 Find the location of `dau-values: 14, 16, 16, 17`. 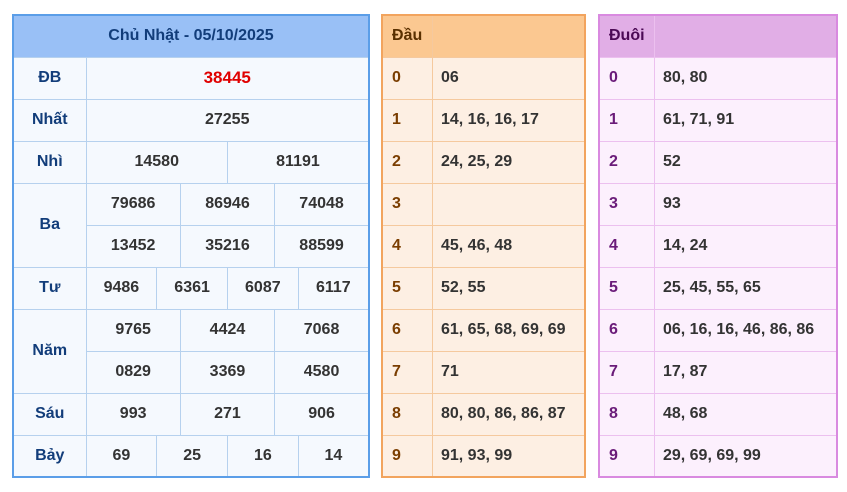

dau-values: 14, 16, 16, 17 is located at coordinates (508, 120).